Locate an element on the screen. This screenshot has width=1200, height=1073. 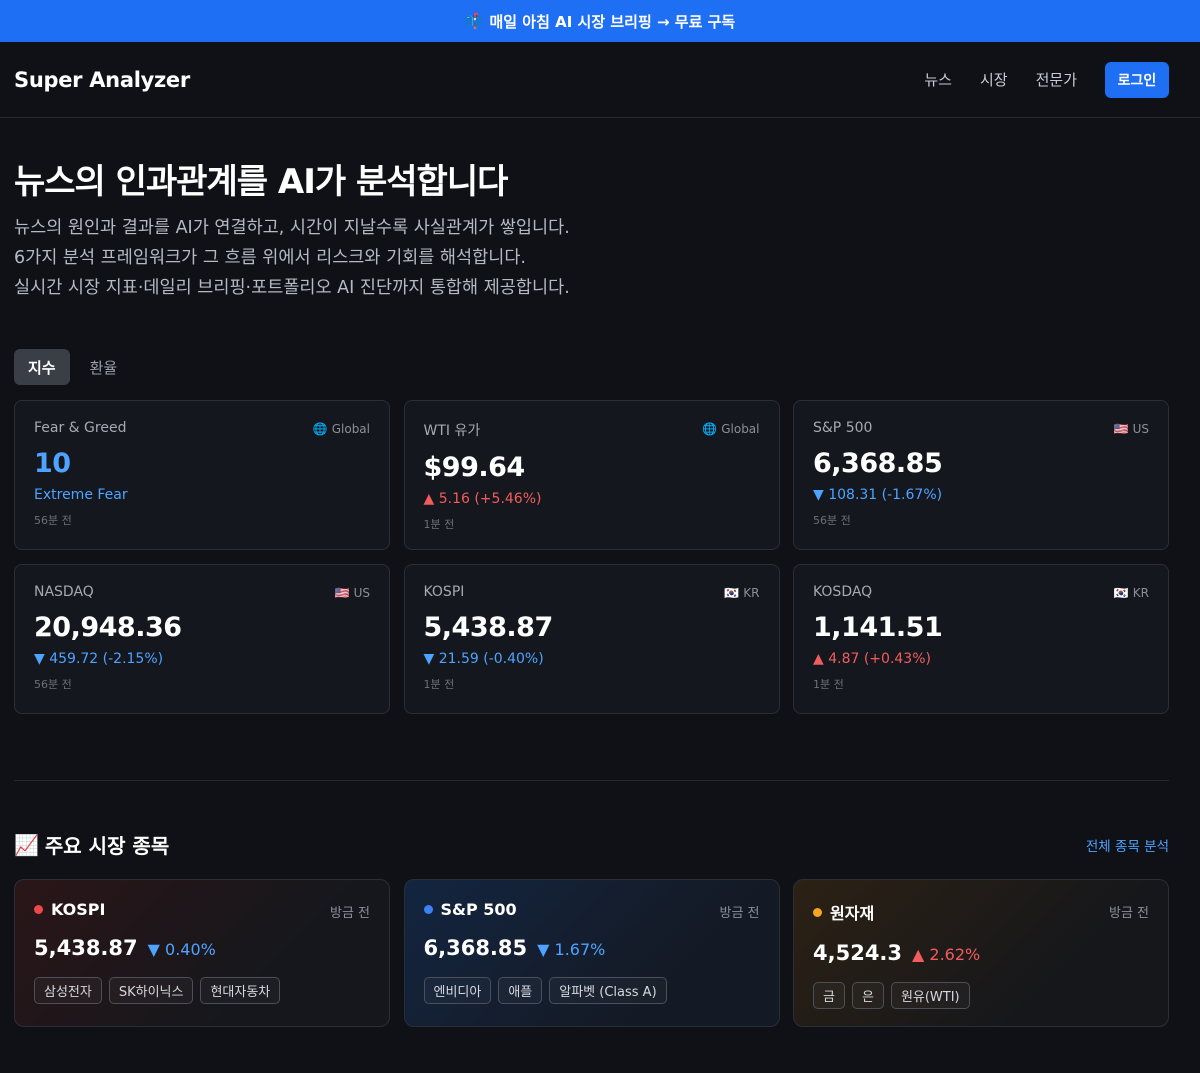
market-change: ▲ 2.62% is located at coordinates (946, 954).